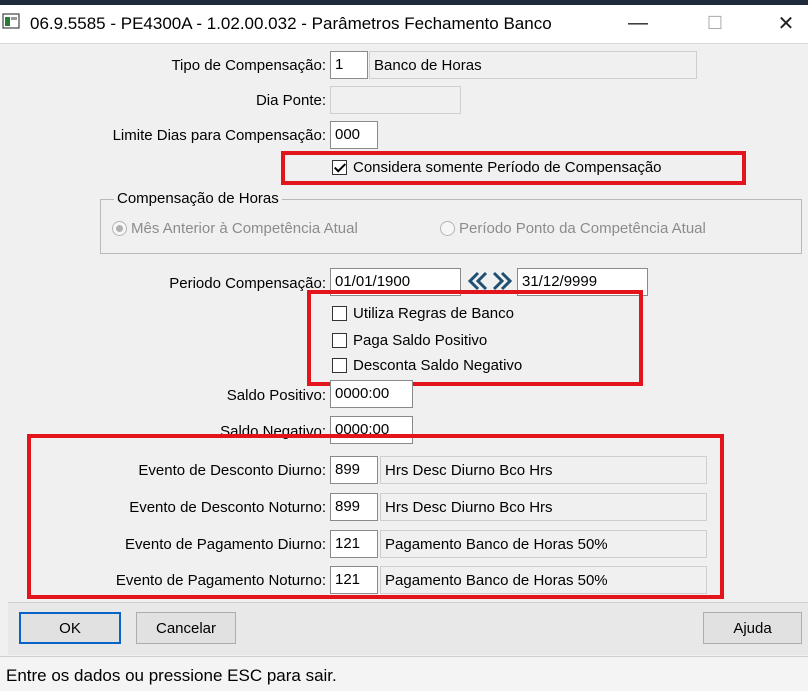 The width and height of the screenshot is (808, 691). I want to click on evento-pagamento-noturno-label: Evento de Pagamento Noturno:, so click(220, 580).